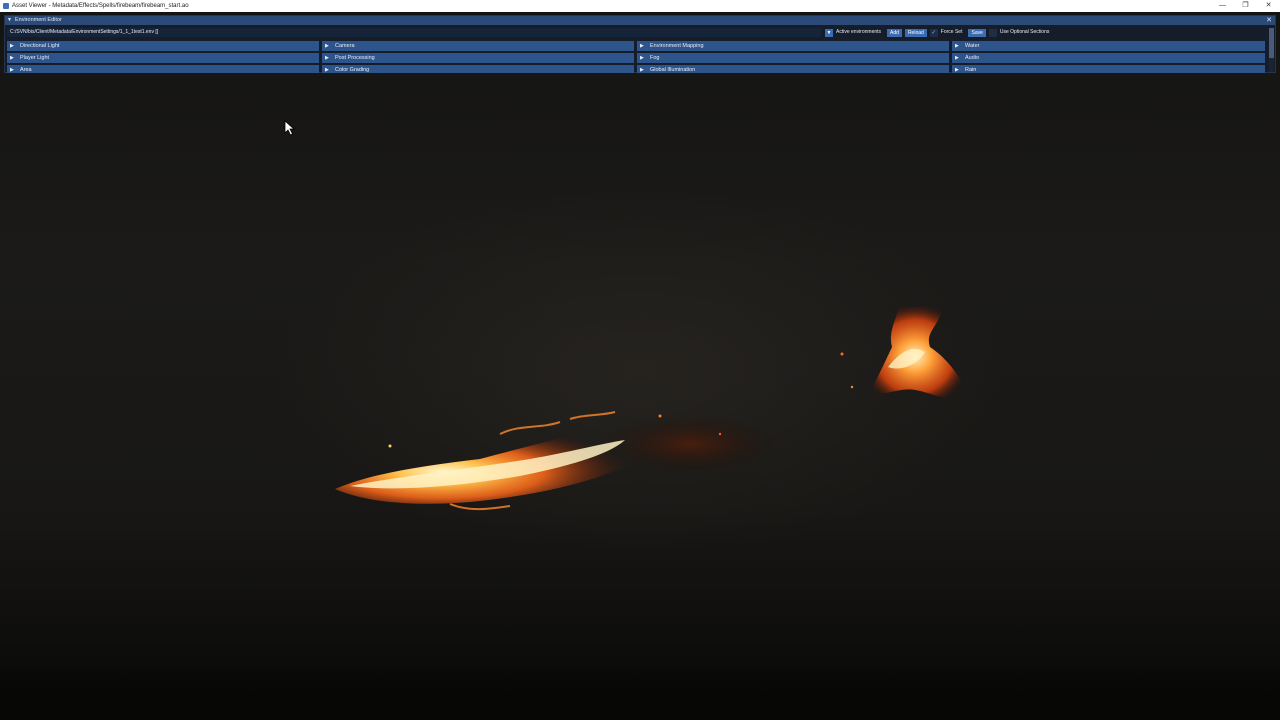 The image size is (1280, 720). I want to click on active-environments-dropdown: ▼, so click(829, 32).